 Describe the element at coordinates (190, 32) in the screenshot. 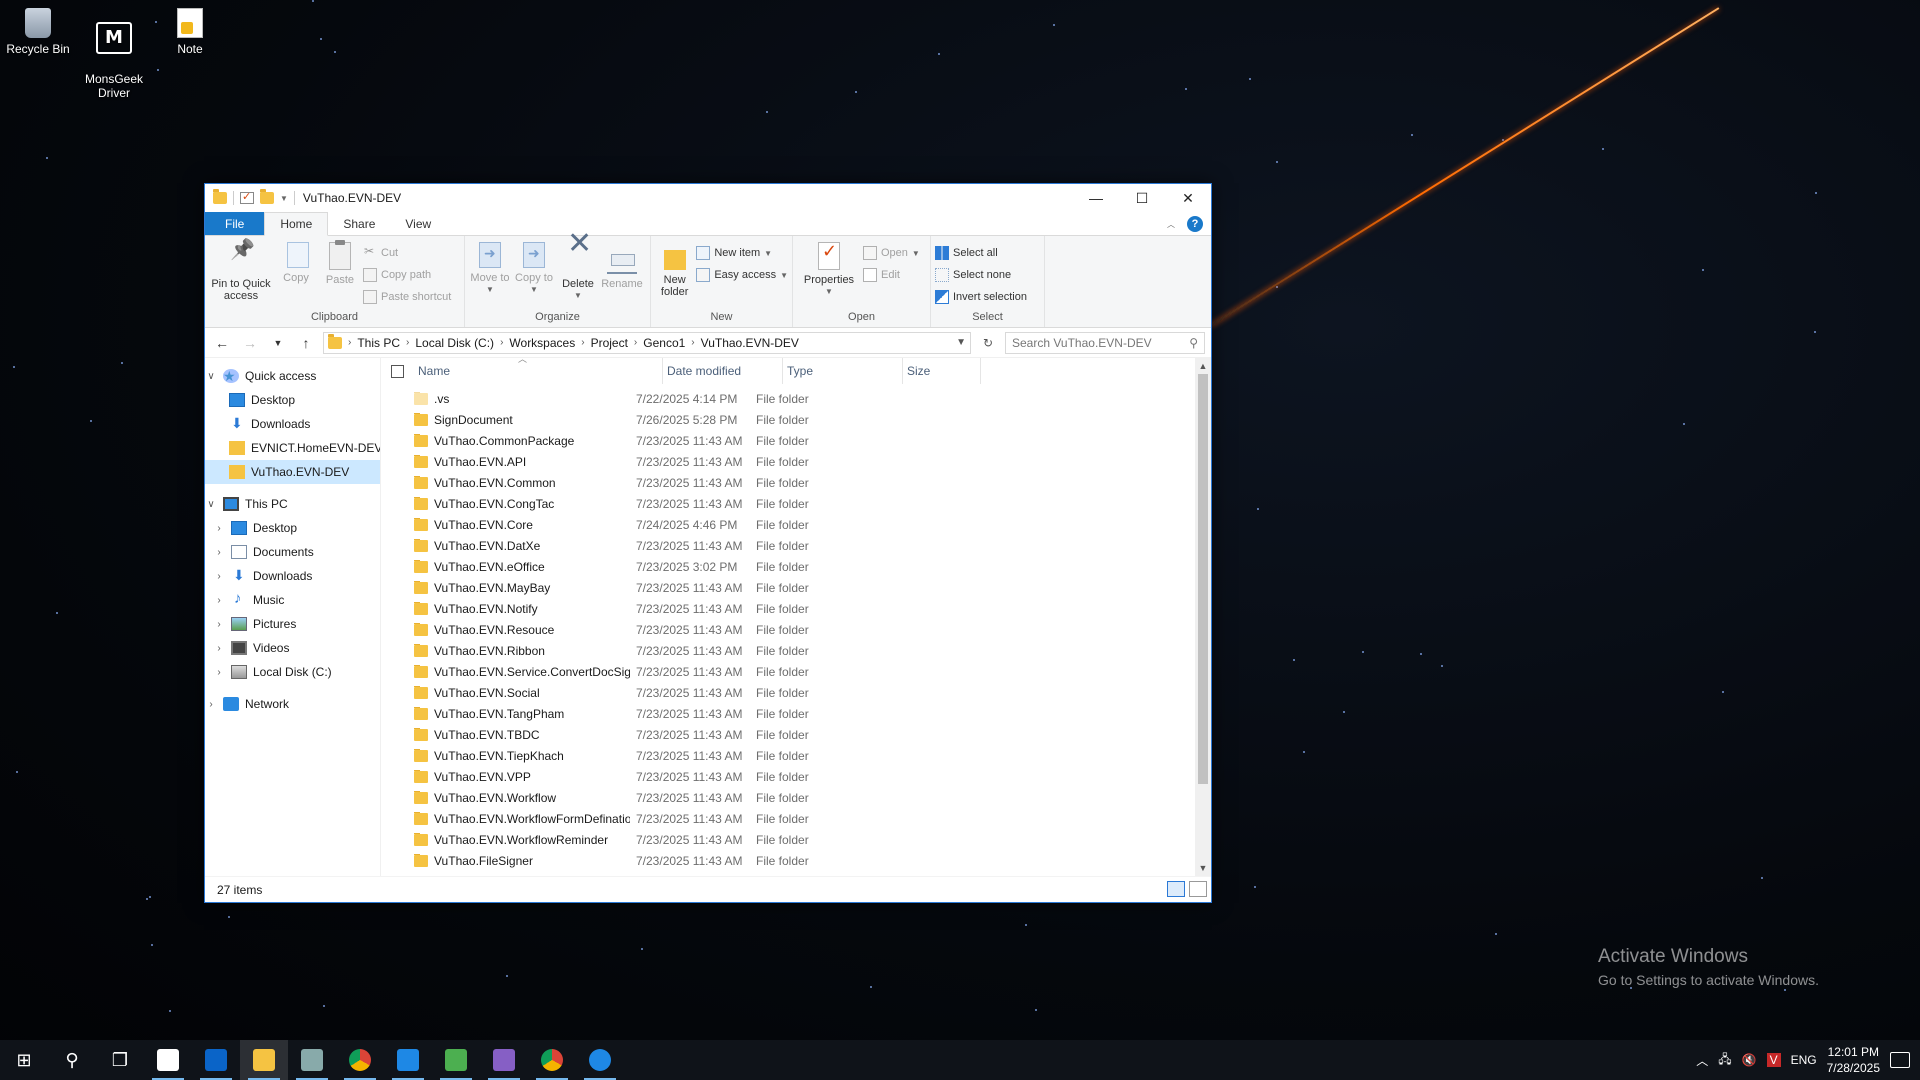

I see `desktop-icon-note: Note` at that location.